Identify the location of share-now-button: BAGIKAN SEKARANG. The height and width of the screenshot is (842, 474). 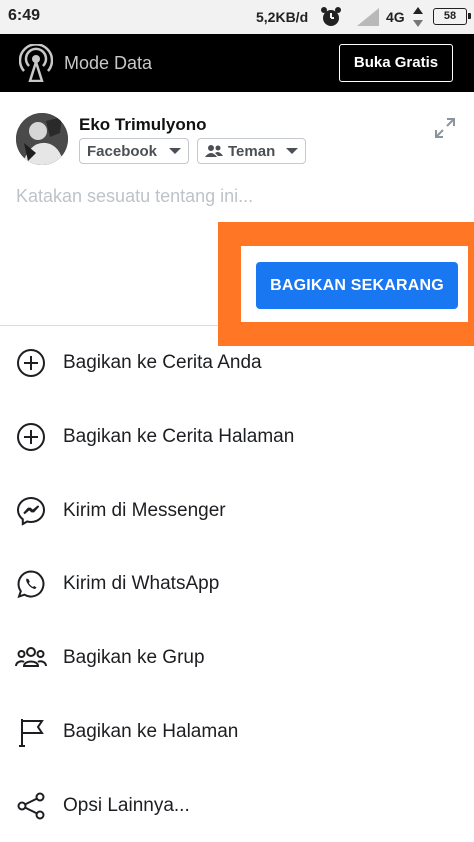
(357, 285).